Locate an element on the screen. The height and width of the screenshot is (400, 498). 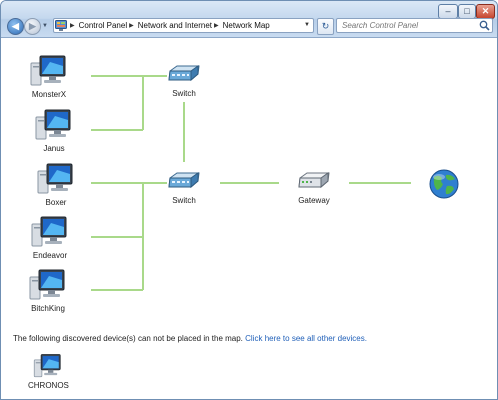
device-bitchking: BitchKing is located at coordinates (48, 290).